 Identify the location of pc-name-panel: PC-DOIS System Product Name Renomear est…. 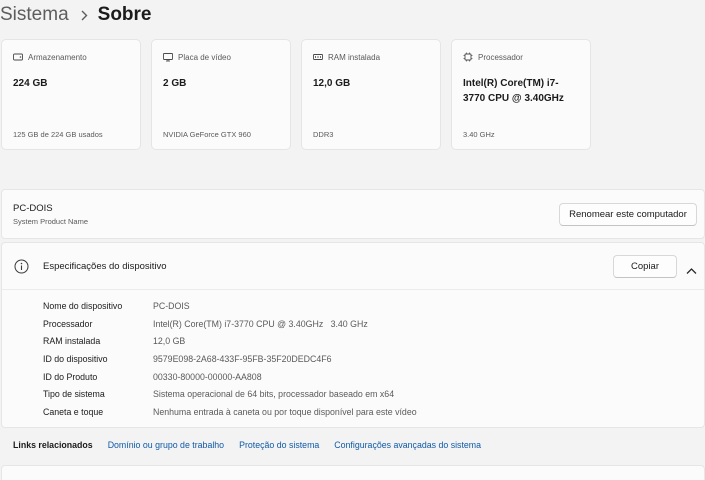
(353, 214).